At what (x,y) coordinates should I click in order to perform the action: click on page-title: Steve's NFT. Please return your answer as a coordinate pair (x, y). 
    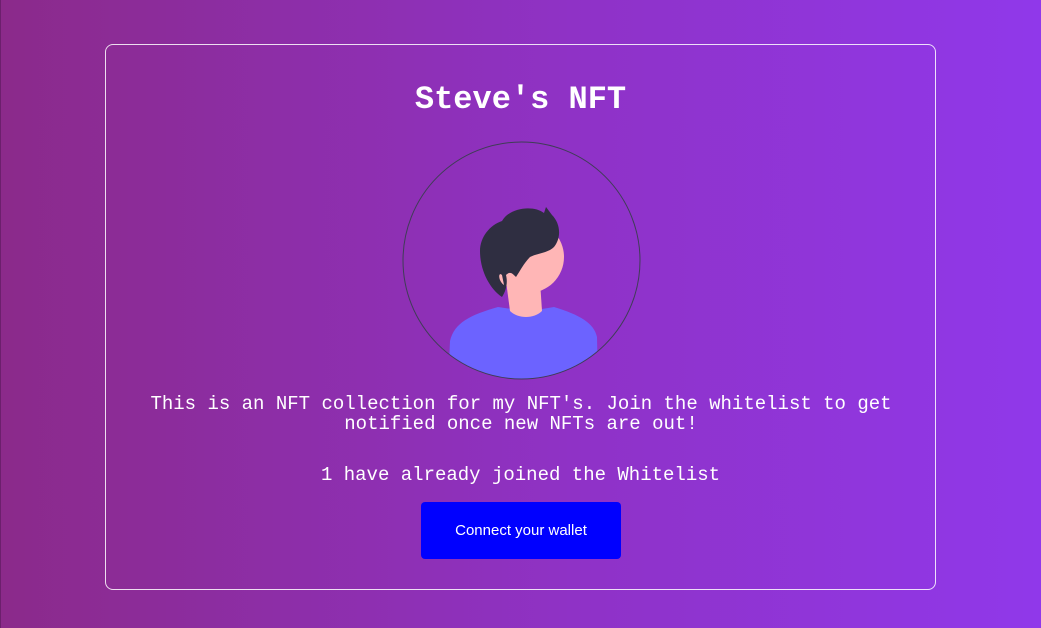
    Looking at the image, I should click on (520, 99).